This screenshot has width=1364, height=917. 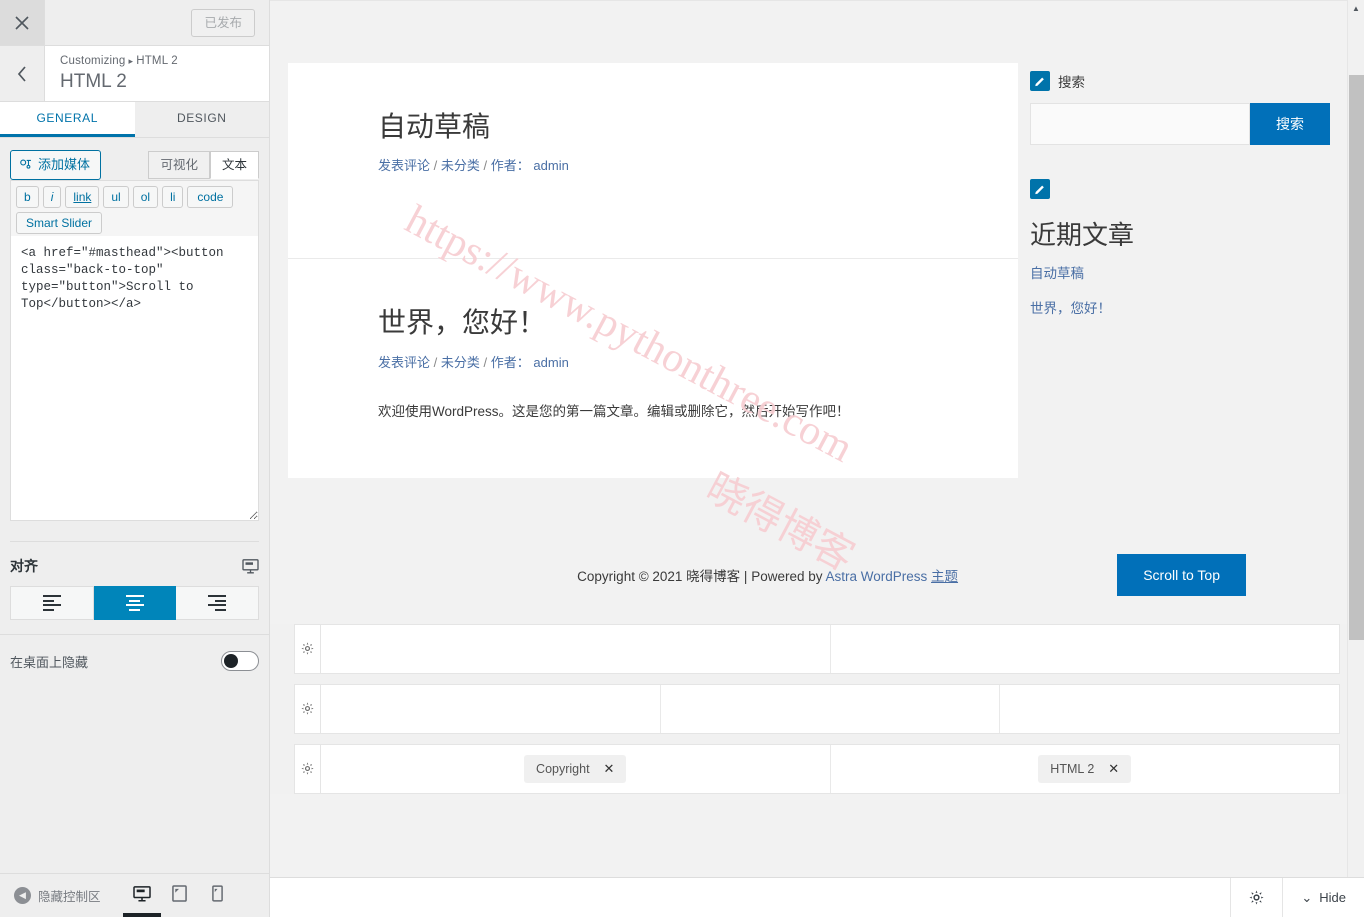 What do you see at coordinates (1181, 574) in the screenshot?
I see `scroll-to-top-button: Scroll to Top` at bounding box center [1181, 574].